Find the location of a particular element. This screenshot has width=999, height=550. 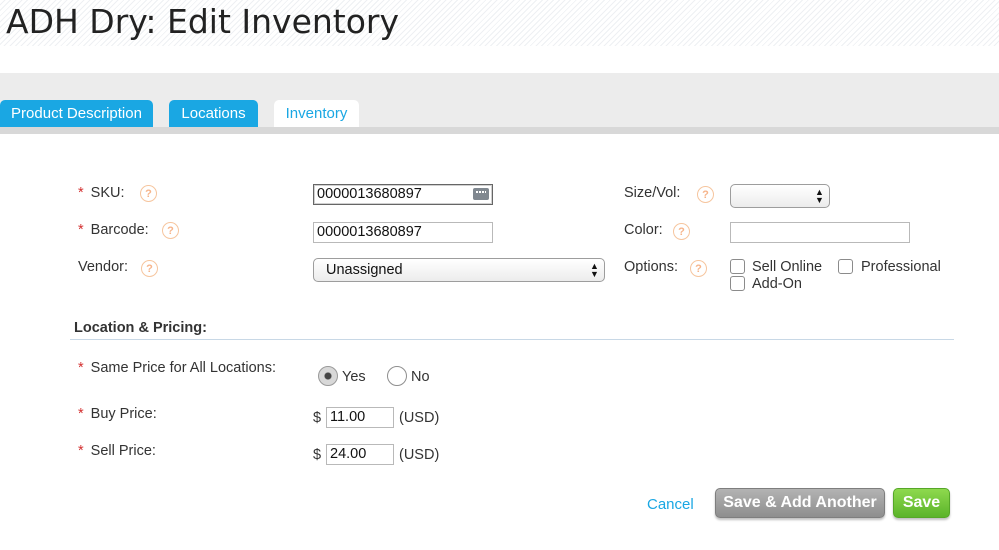

buy-price-unit: (USD) is located at coordinates (419, 418).